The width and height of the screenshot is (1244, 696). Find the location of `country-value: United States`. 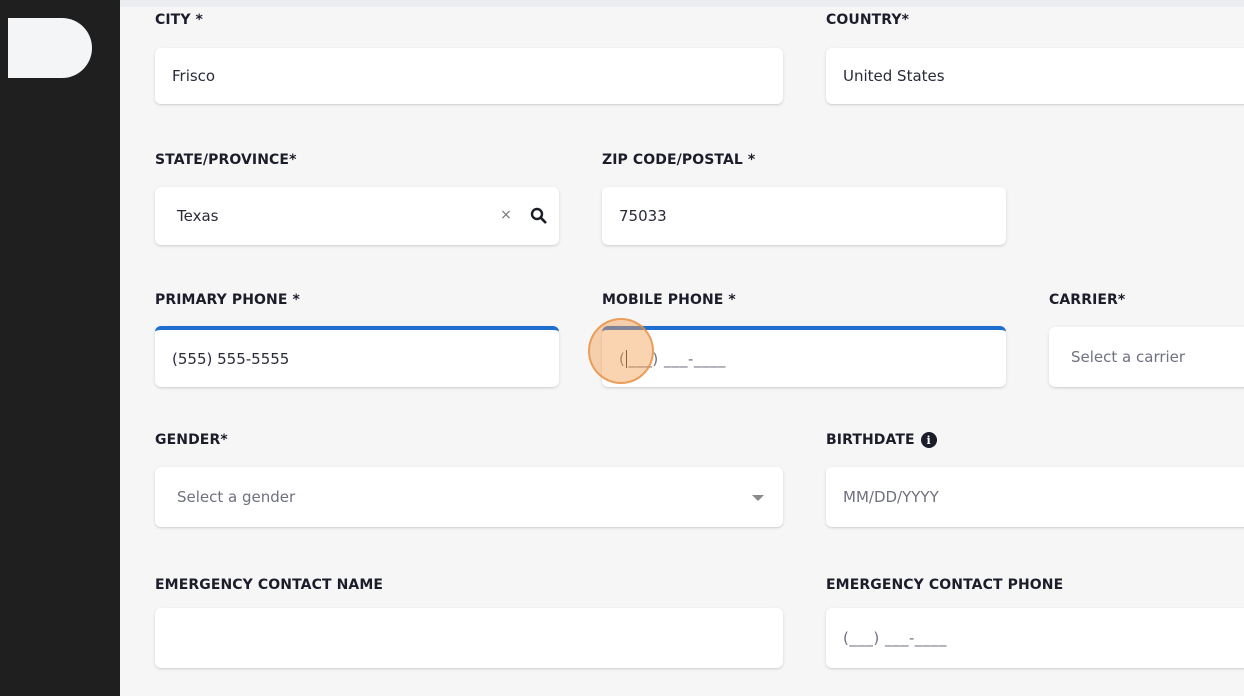

country-value: United States is located at coordinates (894, 76).